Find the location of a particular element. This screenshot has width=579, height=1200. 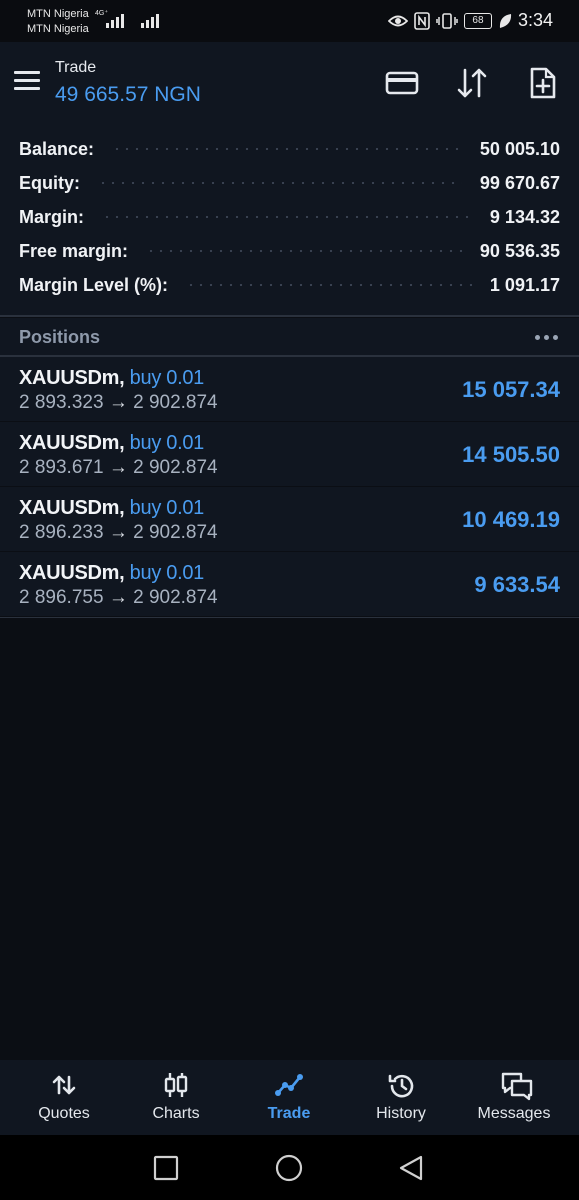

open-price: 2 896.755 is located at coordinates (61, 597).